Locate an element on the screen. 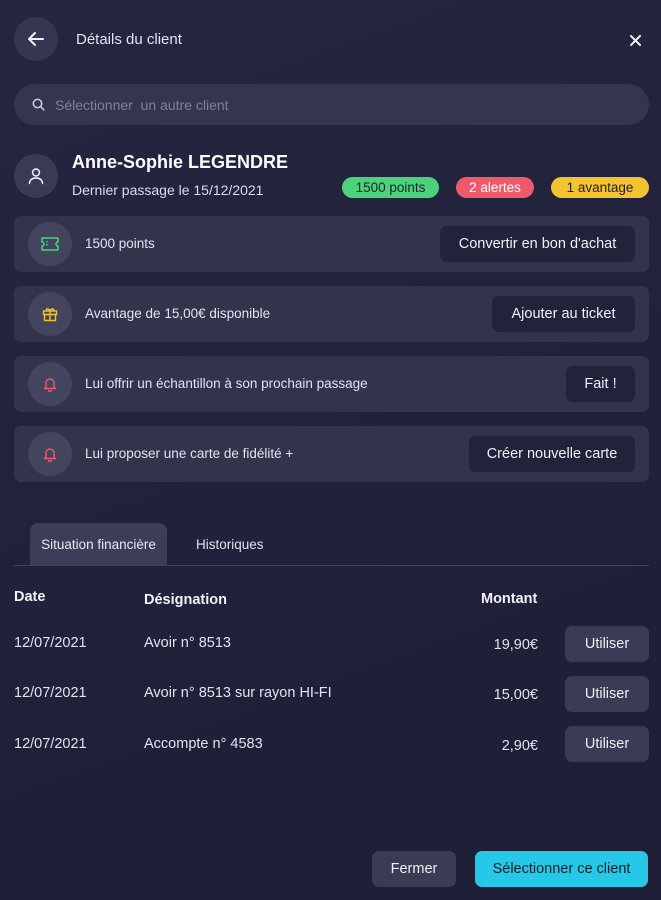  close-icon is located at coordinates (635, 40).